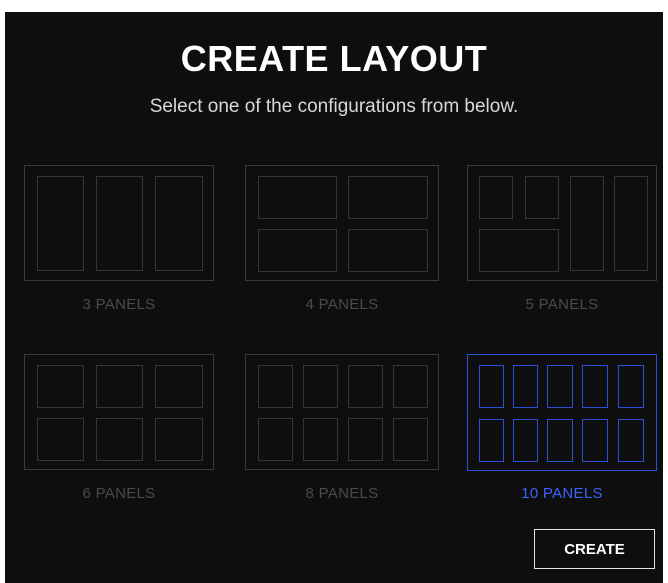  I want to click on layout-option-label: 6 PANELS, so click(119, 493).